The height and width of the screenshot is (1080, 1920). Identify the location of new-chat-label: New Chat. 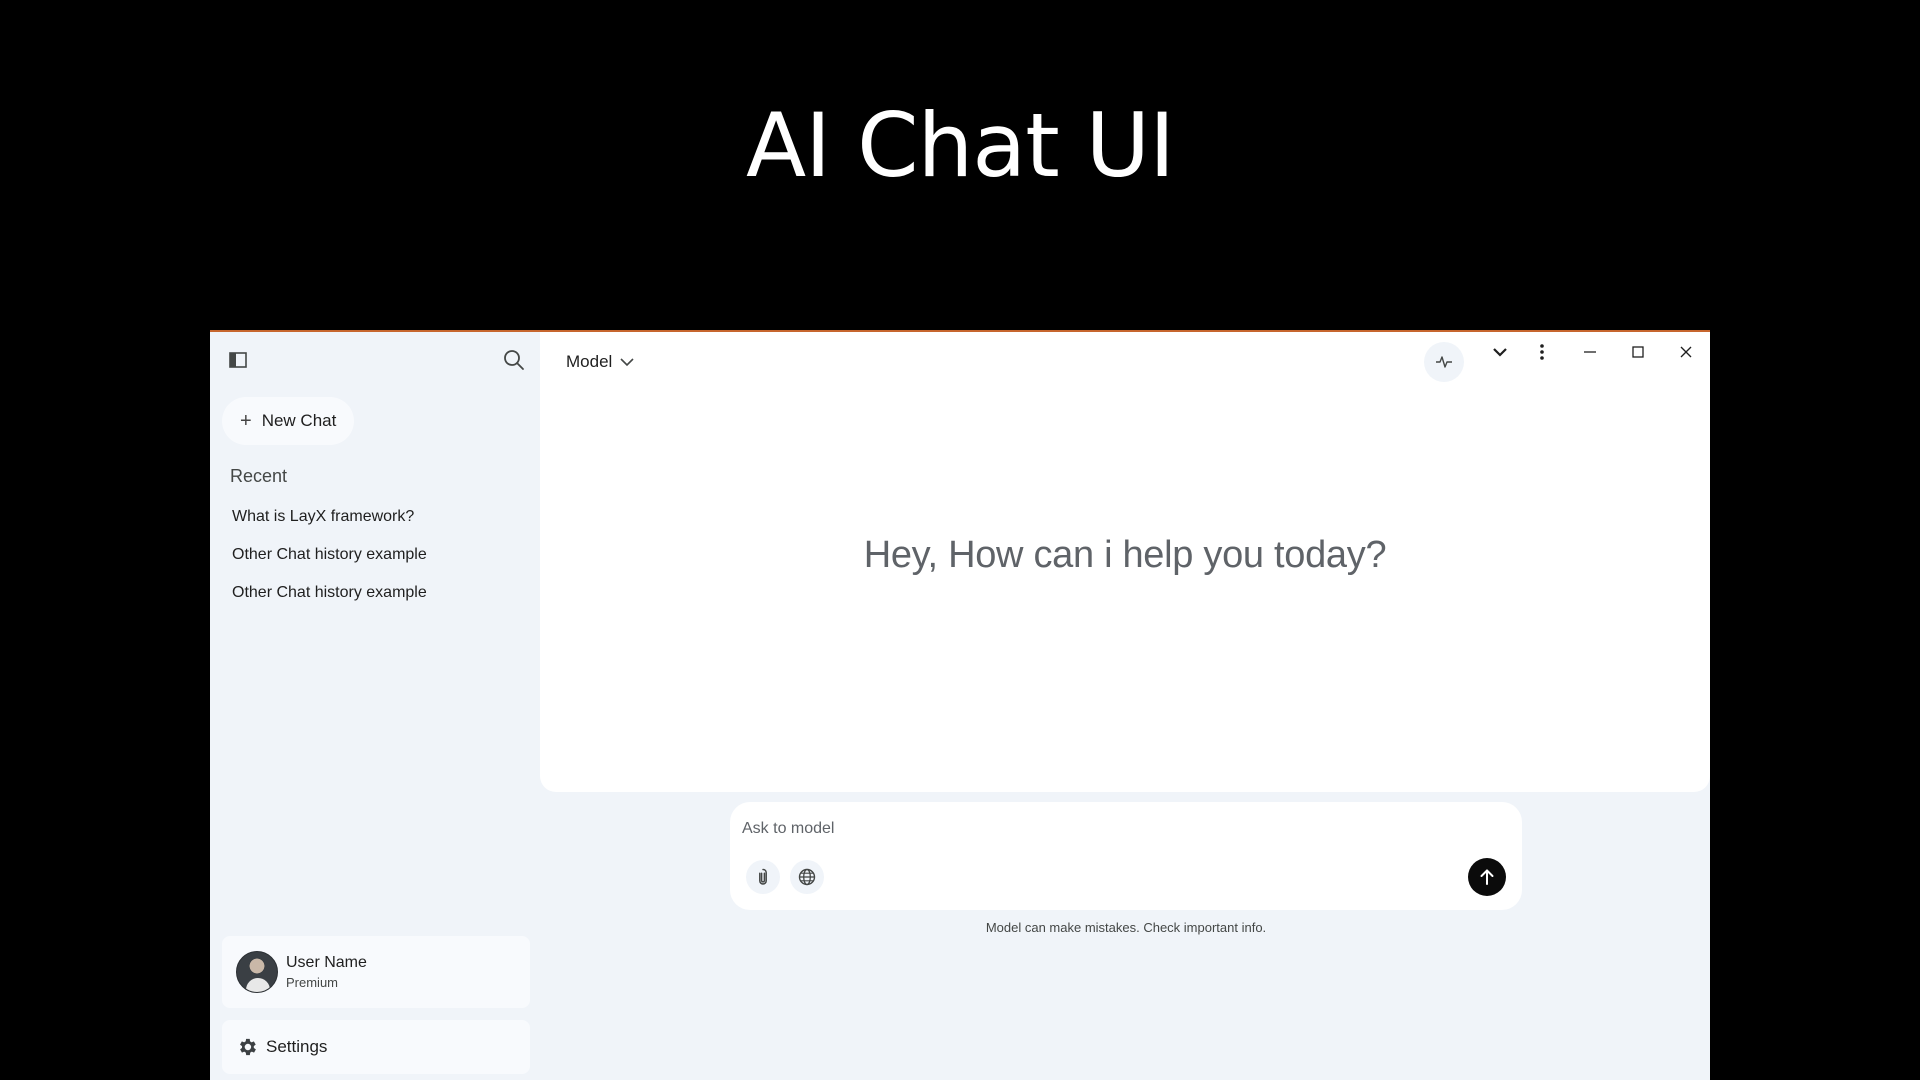
(299, 420).